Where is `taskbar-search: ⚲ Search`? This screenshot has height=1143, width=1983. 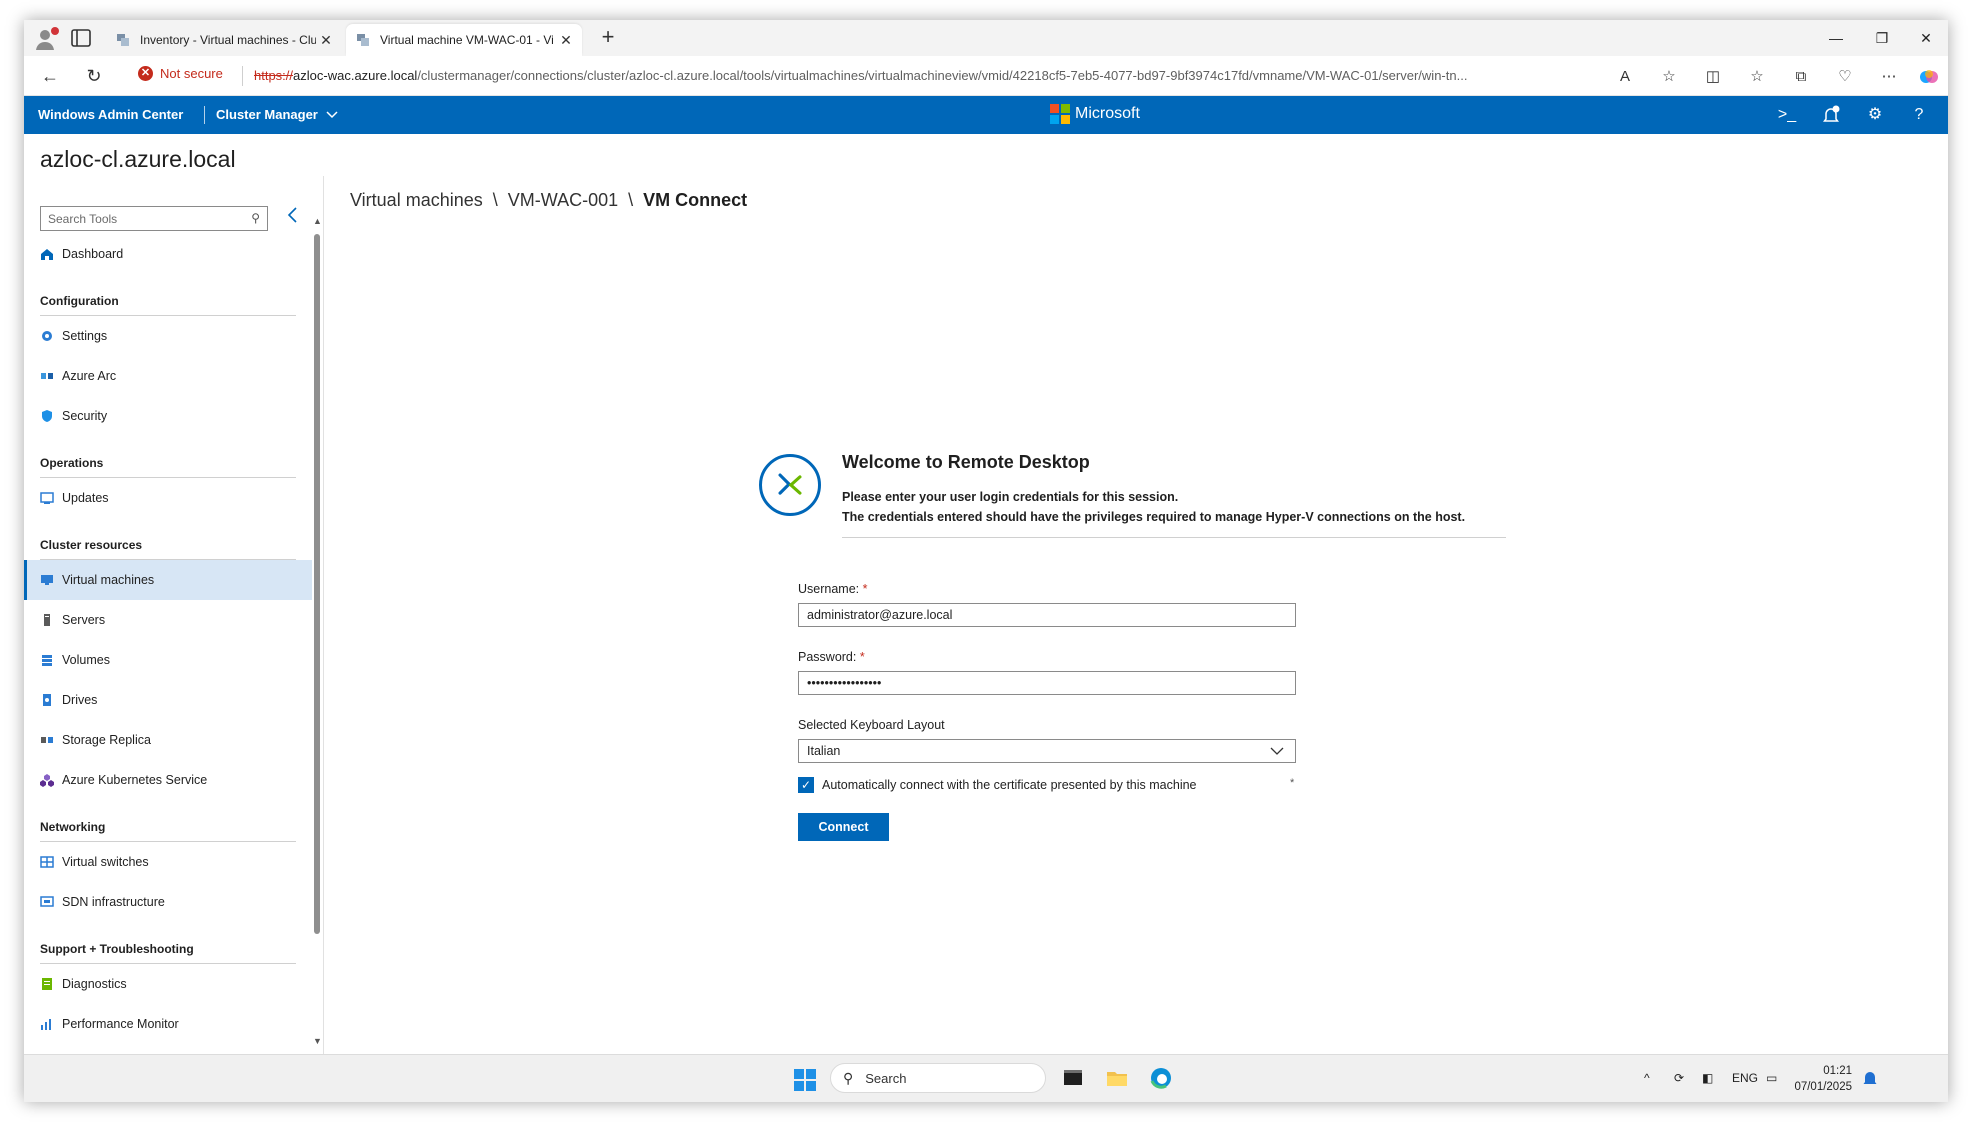
taskbar-search: ⚲ Search is located at coordinates (938, 1078).